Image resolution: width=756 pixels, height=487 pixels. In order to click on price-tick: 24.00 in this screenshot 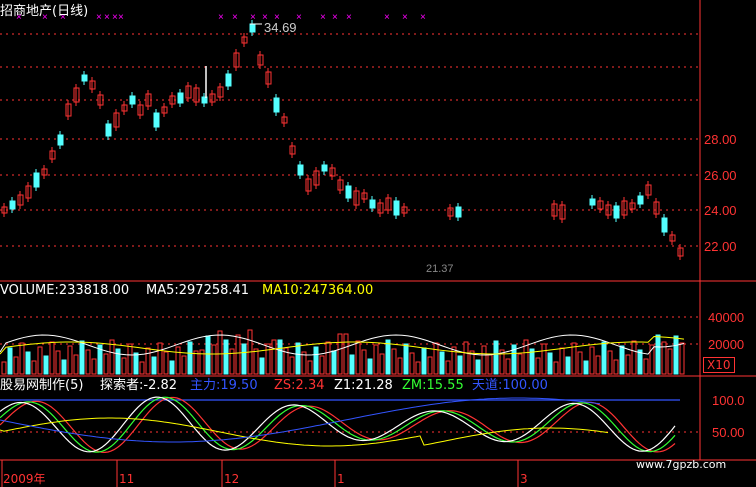, I will do `click(720, 210)`.